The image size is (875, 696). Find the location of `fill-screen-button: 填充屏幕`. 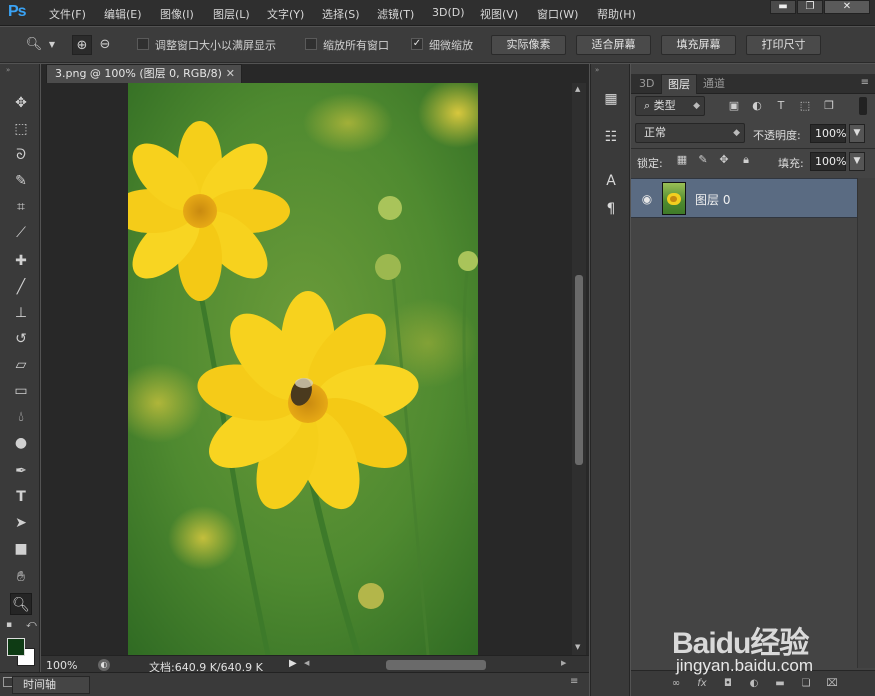

fill-screen-button: 填充屏幕 is located at coordinates (698, 45).